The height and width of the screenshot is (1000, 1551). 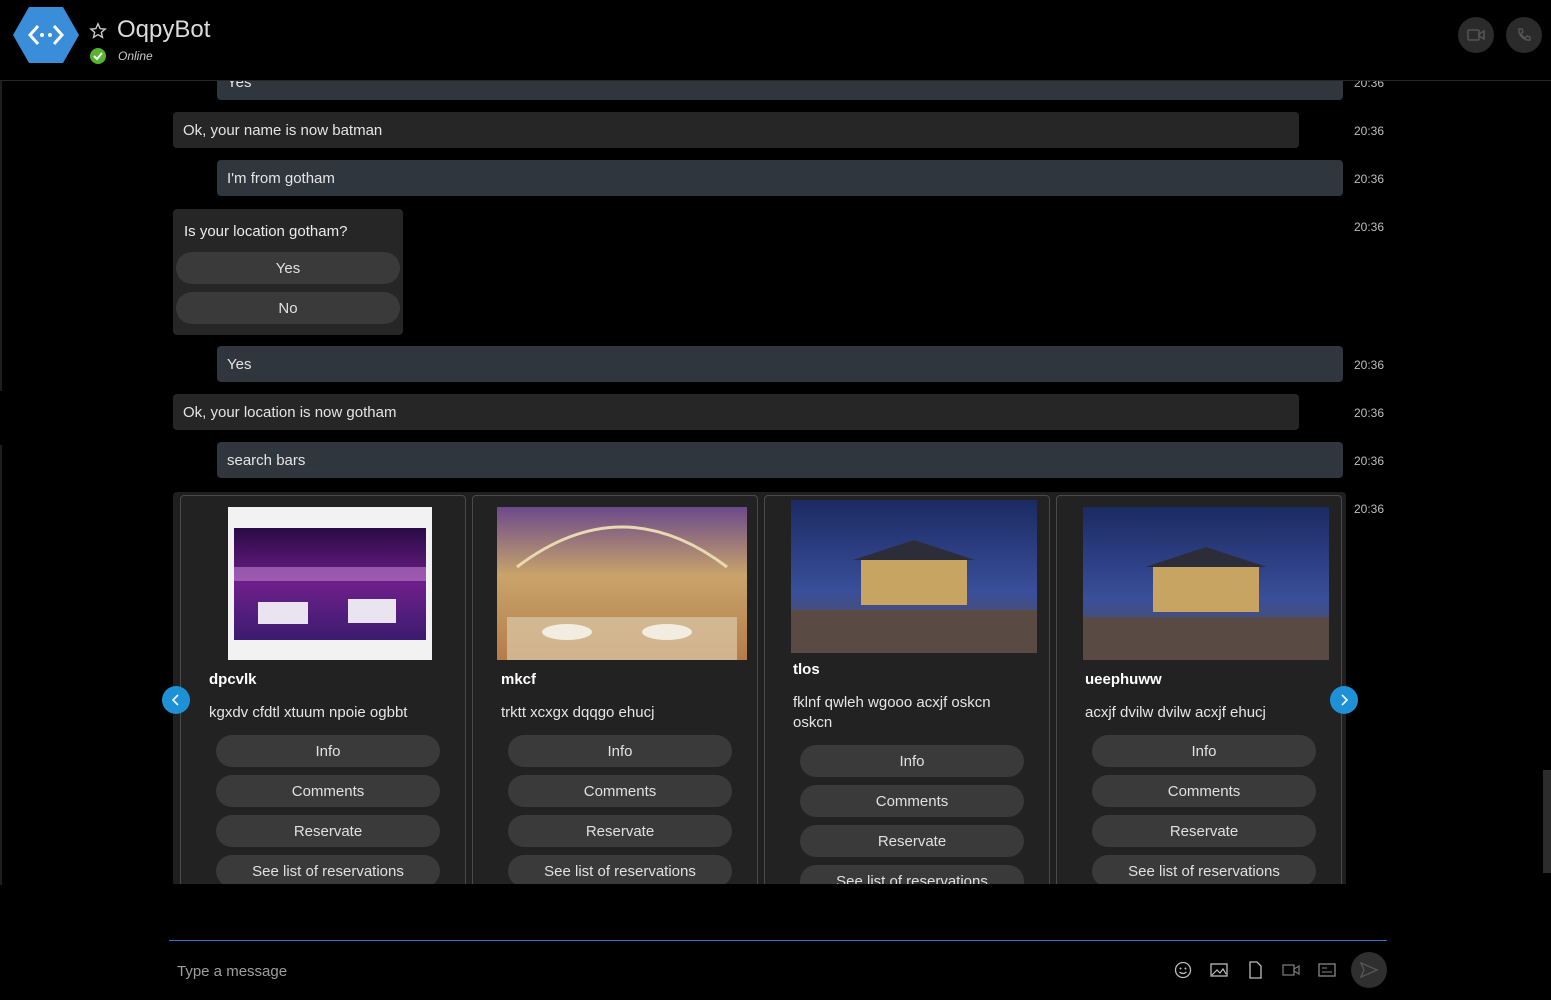 What do you see at coordinates (288, 268) in the screenshot?
I see `yes-button: Yes` at bounding box center [288, 268].